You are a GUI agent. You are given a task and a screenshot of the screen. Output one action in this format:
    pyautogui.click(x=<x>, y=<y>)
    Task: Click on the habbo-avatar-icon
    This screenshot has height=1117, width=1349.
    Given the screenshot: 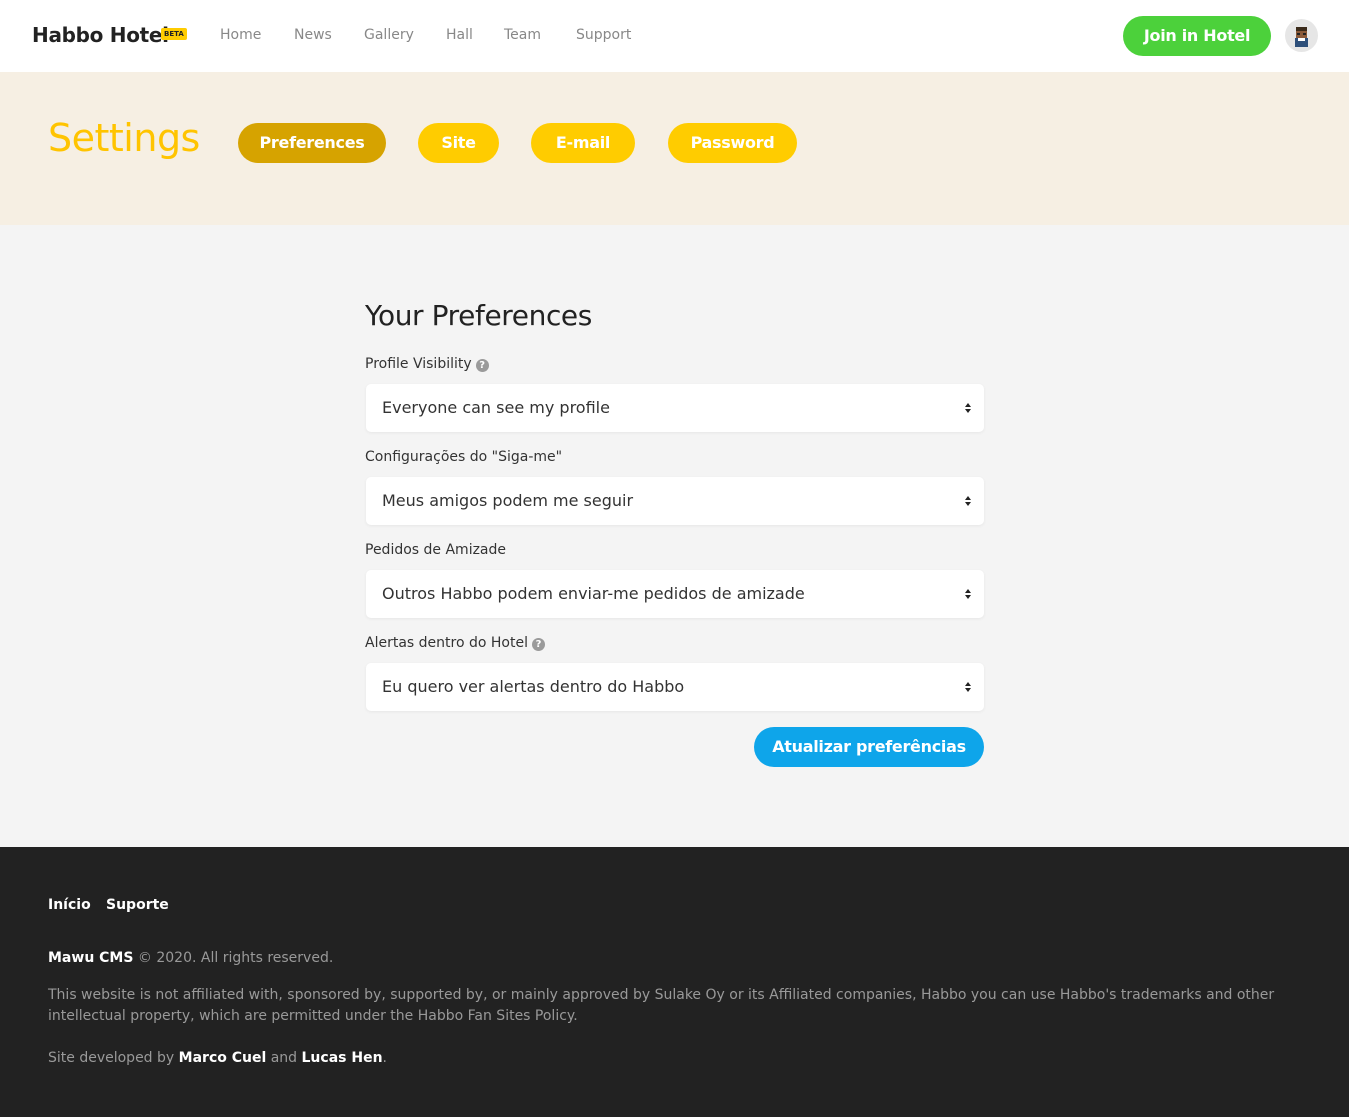 What is the action you would take?
    pyautogui.click(x=1301, y=37)
    